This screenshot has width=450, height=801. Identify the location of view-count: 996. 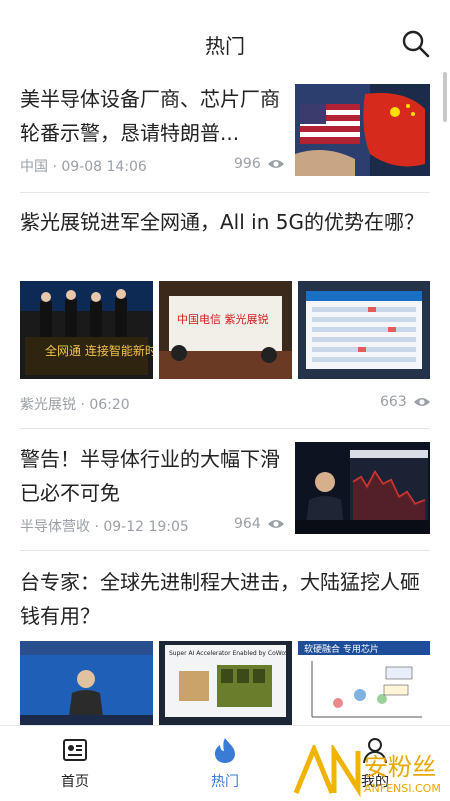
(259, 164).